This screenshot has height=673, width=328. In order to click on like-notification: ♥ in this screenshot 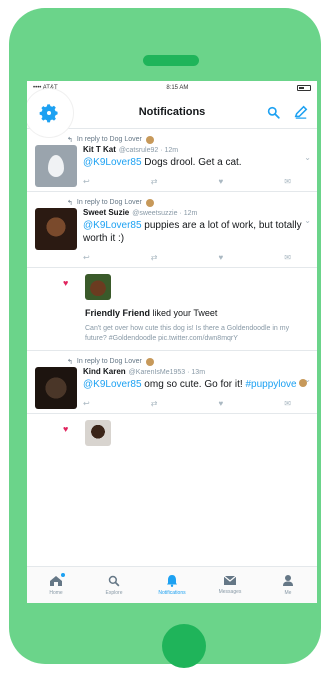, I will do `click(172, 434)`.